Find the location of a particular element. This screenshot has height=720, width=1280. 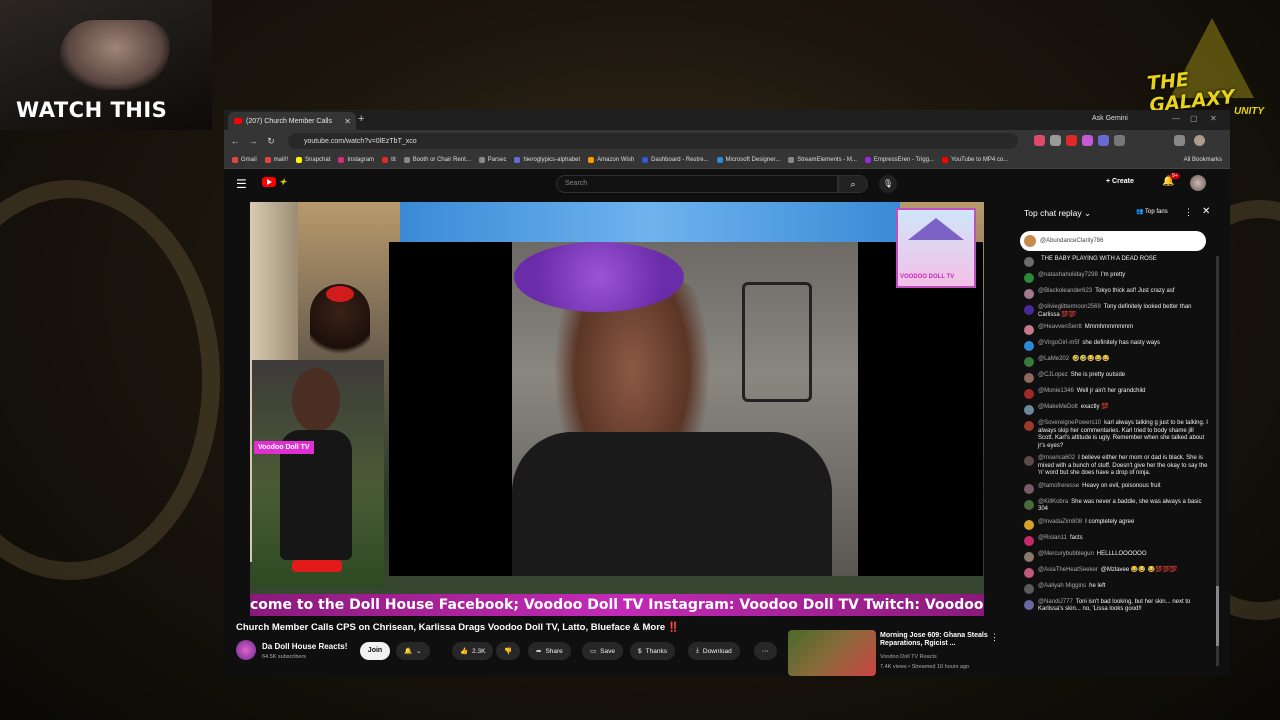

chat-message: @CJLopez She is pretty outside is located at coordinates (1117, 377).